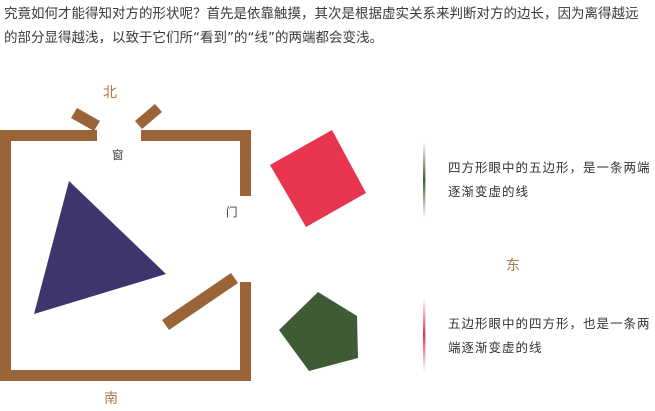  I want to click on caption-upper: 四方形眼中的五边形，是一条两端逐渐变虚的线, so click(549, 179).